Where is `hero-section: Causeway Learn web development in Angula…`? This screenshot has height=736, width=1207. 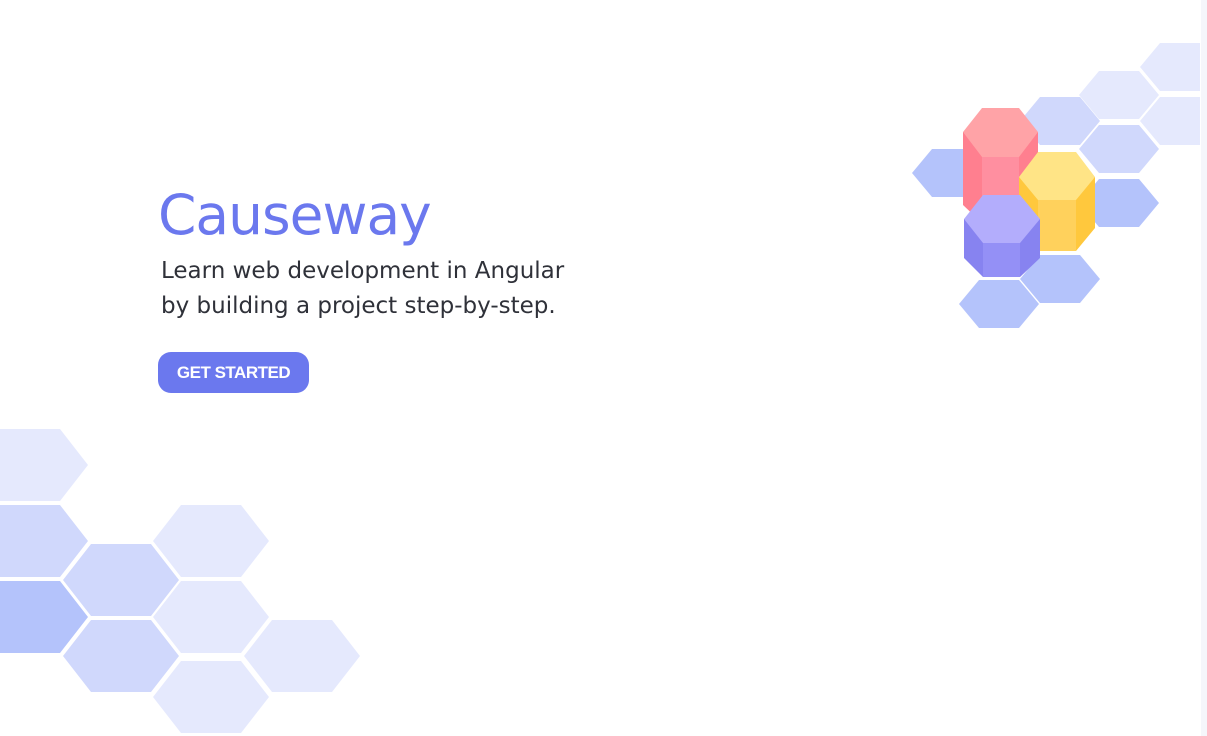 hero-section: Causeway Learn web development in Angula… is located at coordinates (398, 252).